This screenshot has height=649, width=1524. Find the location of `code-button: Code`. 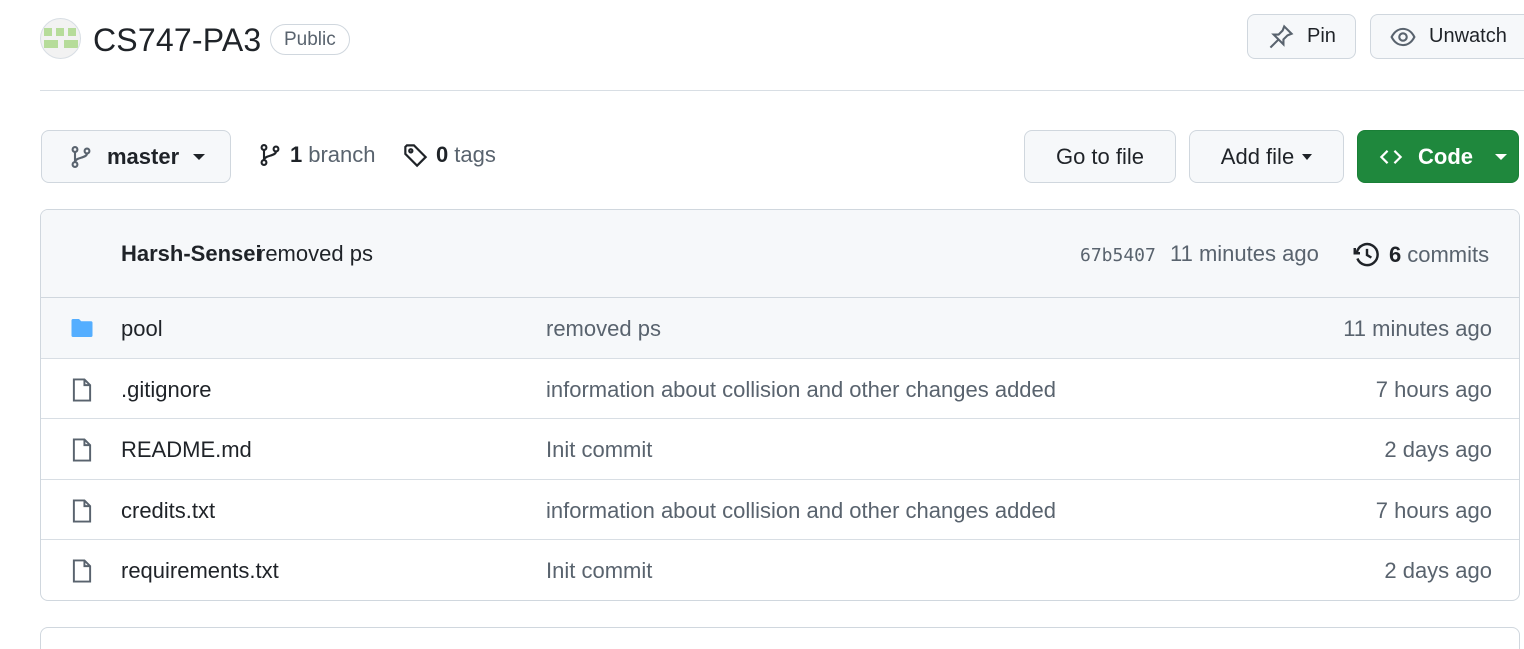

code-button: Code is located at coordinates (1438, 156).